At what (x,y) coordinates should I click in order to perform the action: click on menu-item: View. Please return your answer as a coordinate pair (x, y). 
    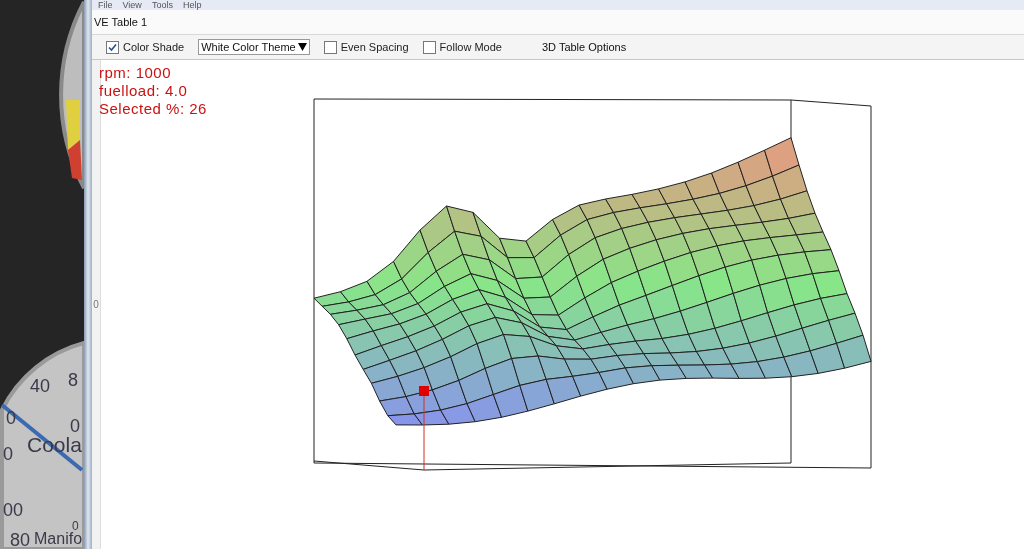
    Looking at the image, I should click on (132, 5).